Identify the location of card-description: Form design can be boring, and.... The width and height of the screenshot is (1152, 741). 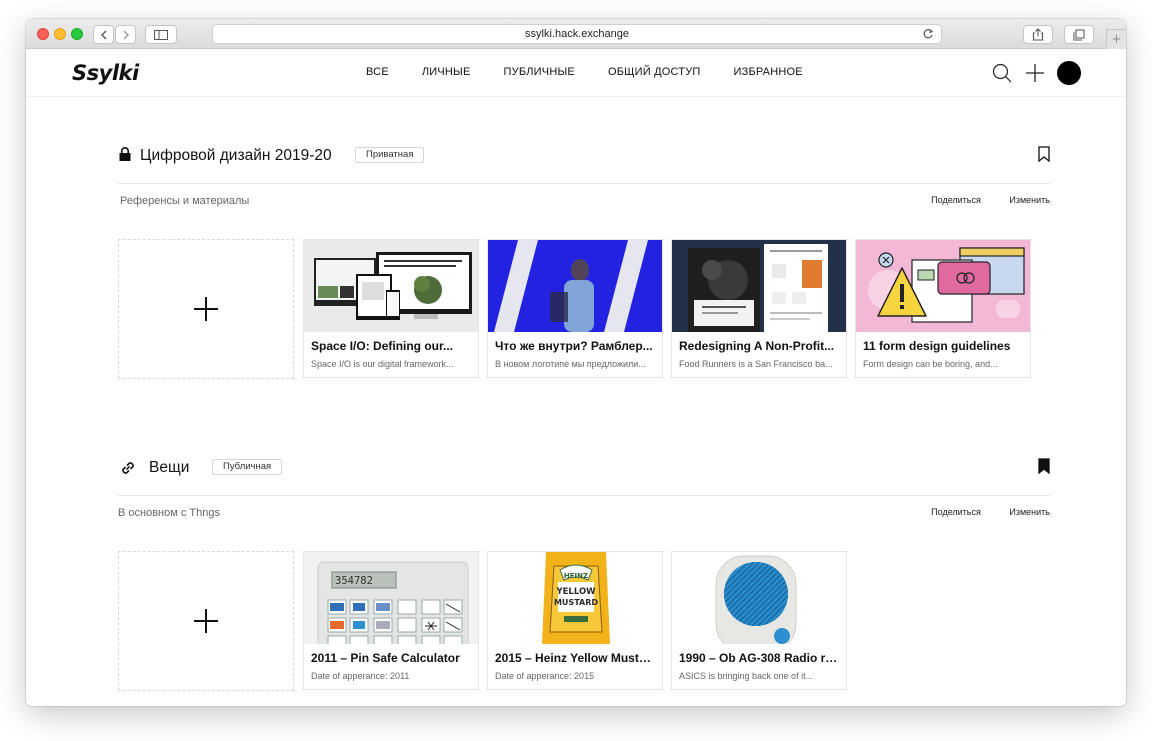
(930, 364).